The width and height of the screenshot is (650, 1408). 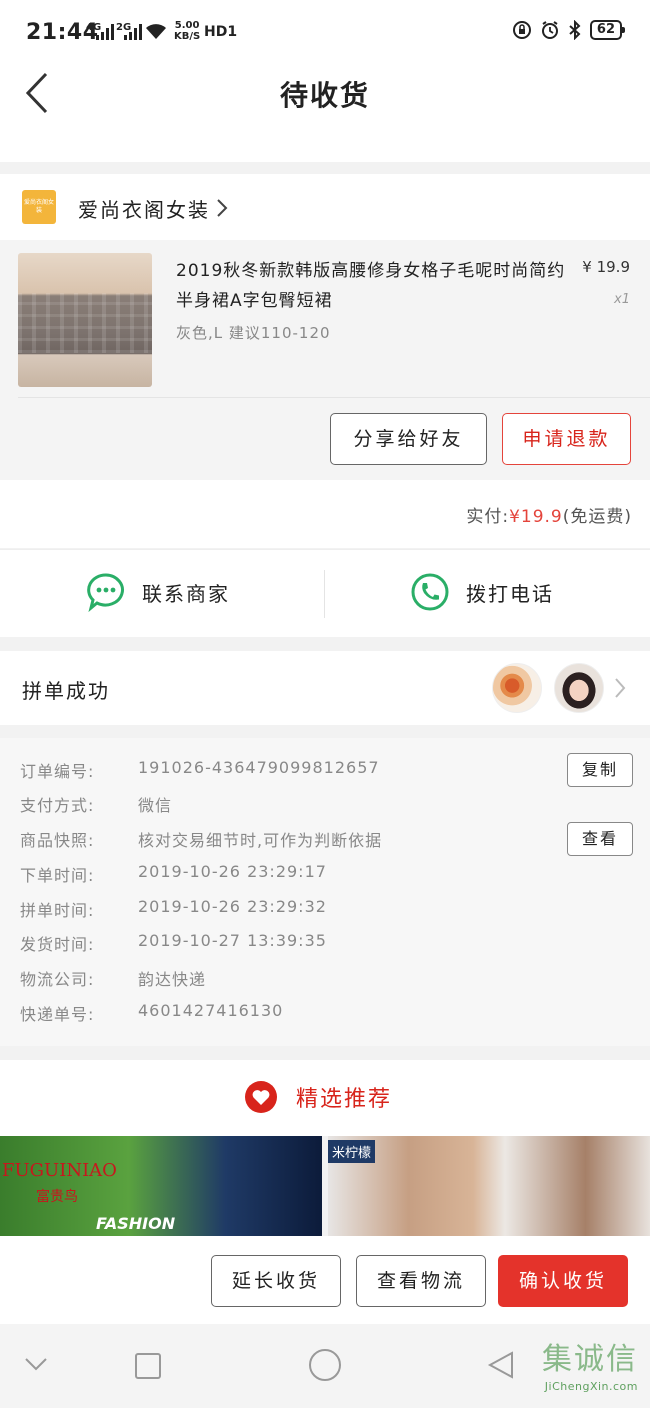 I want to click on info-label: 物流公司:, so click(x=57, y=979).